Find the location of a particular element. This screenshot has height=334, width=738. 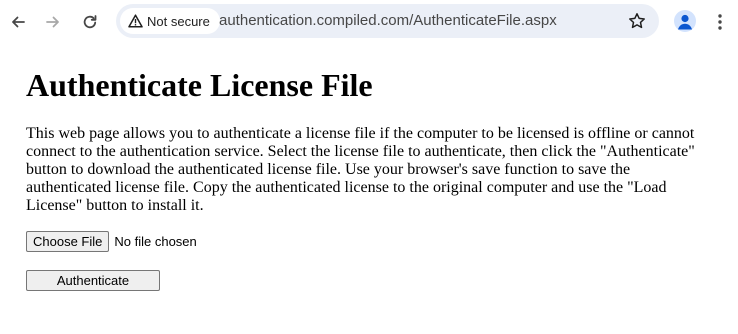

kebab-menu-icon is located at coordinates (720, 22).